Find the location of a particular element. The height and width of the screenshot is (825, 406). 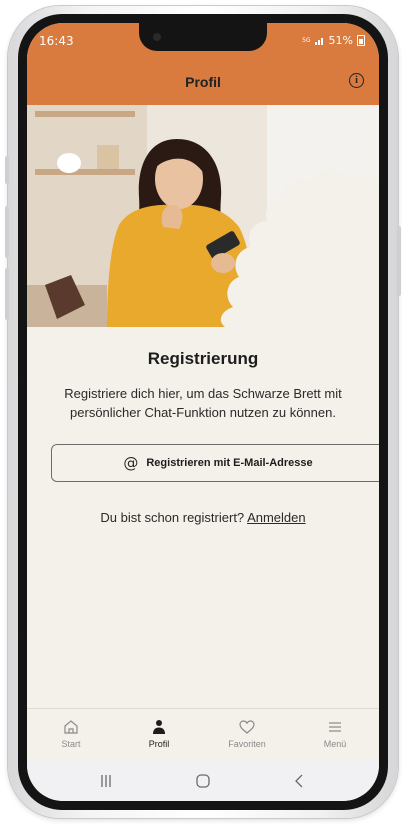

signal-icon is located at coordinates (318, 41).